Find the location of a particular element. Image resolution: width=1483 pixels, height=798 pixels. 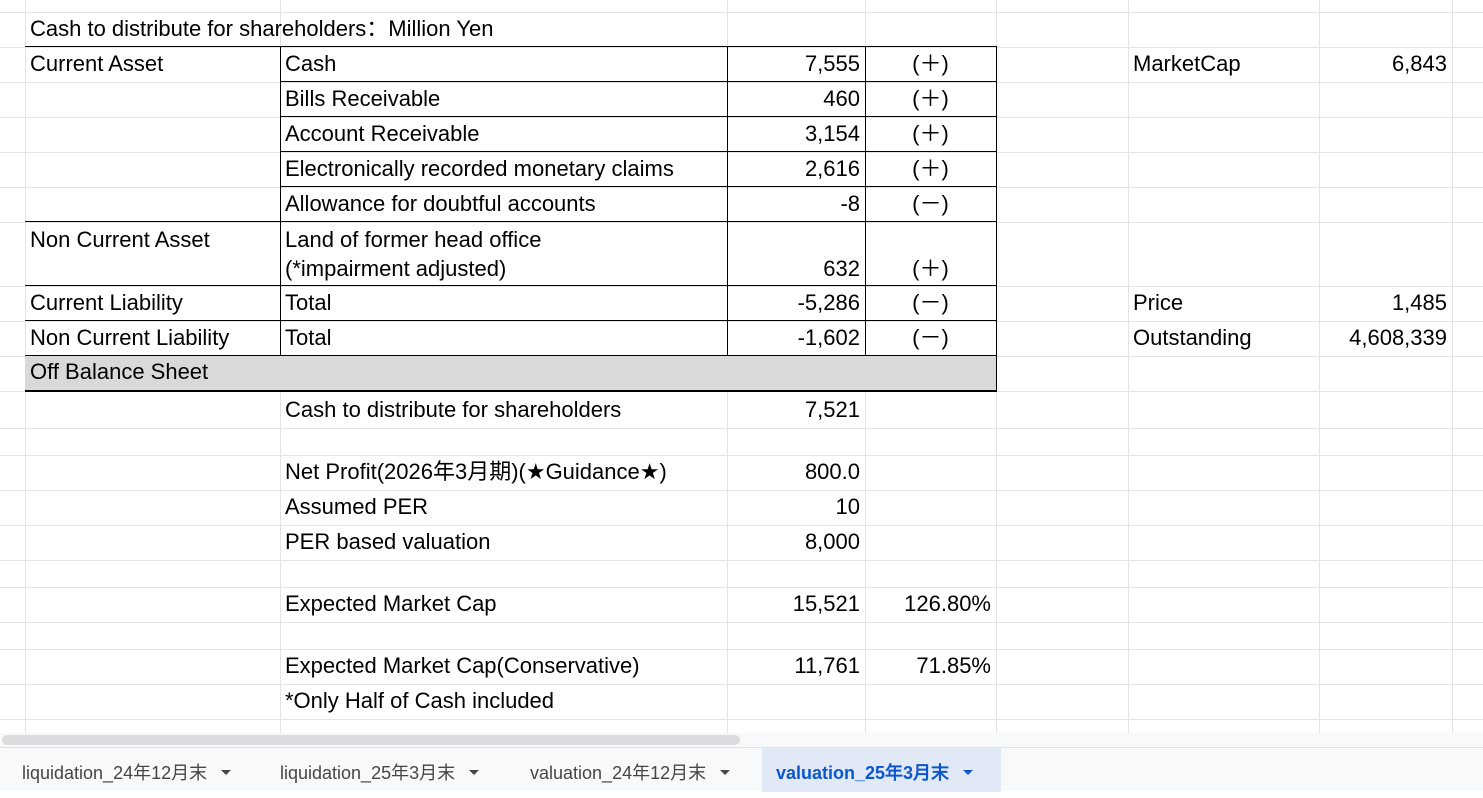

category-off-balance-sheet: Off Balance Sheet is located at coordinates (152, 372).